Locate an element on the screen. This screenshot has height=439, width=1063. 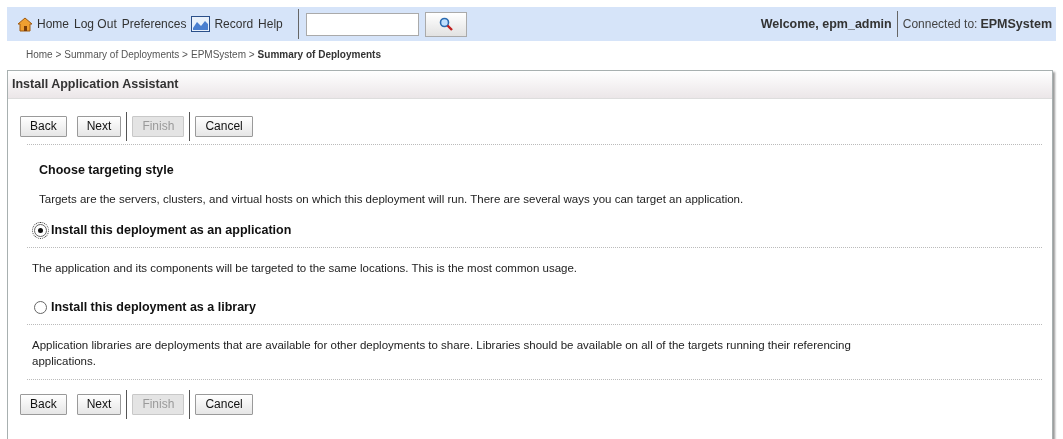
search-icon is located at coordinates (445, 24).